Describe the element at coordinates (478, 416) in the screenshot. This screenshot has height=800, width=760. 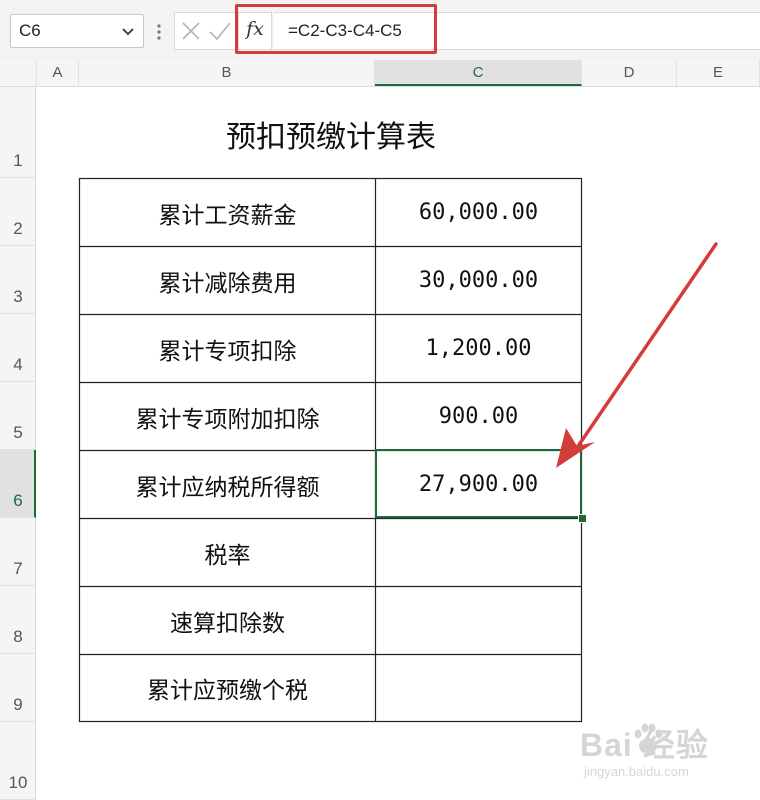
I see `cell-c5: 900.00` at that location.